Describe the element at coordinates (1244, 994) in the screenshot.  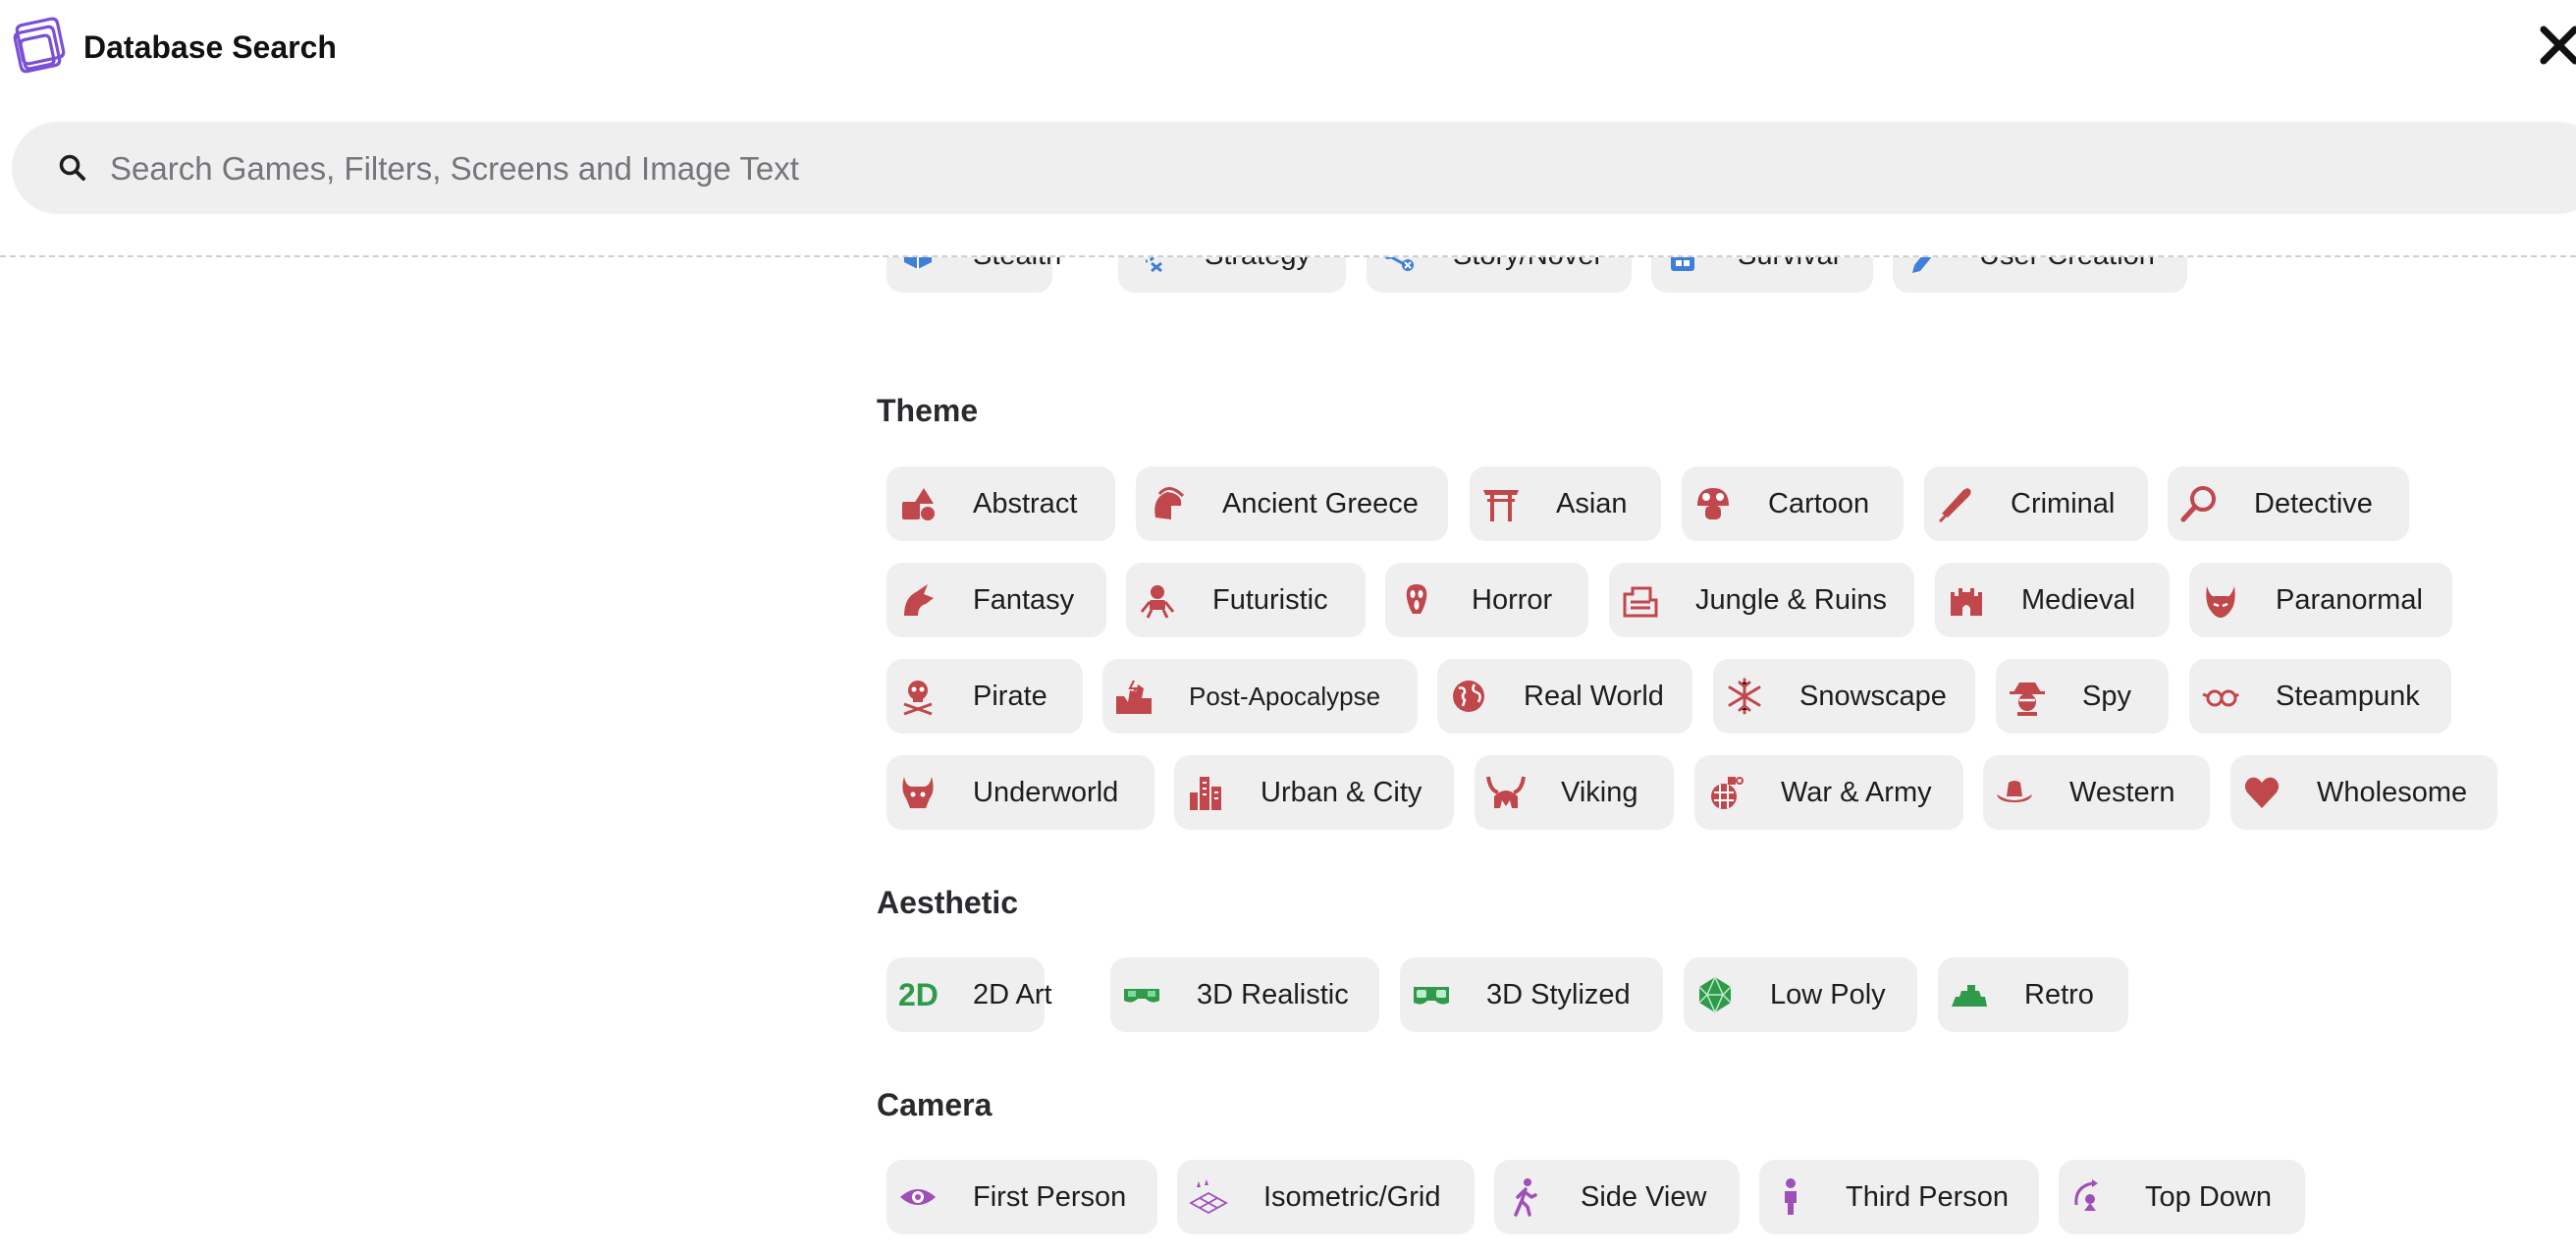
I see `filter-3d-realistic: 3D Realistic` at that location.